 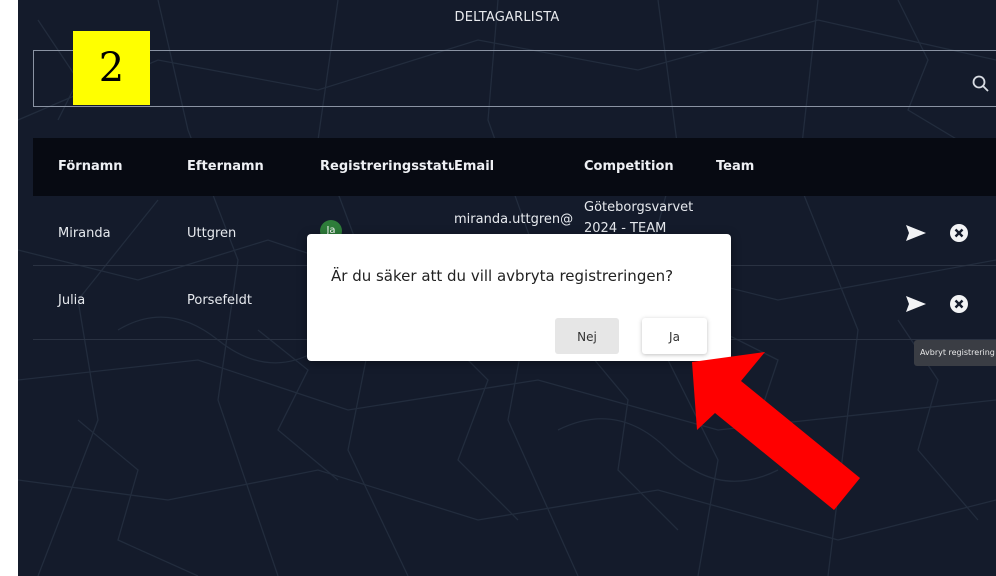 I want to click on first-name-cell: Miranda, so click(x=84, y=233).